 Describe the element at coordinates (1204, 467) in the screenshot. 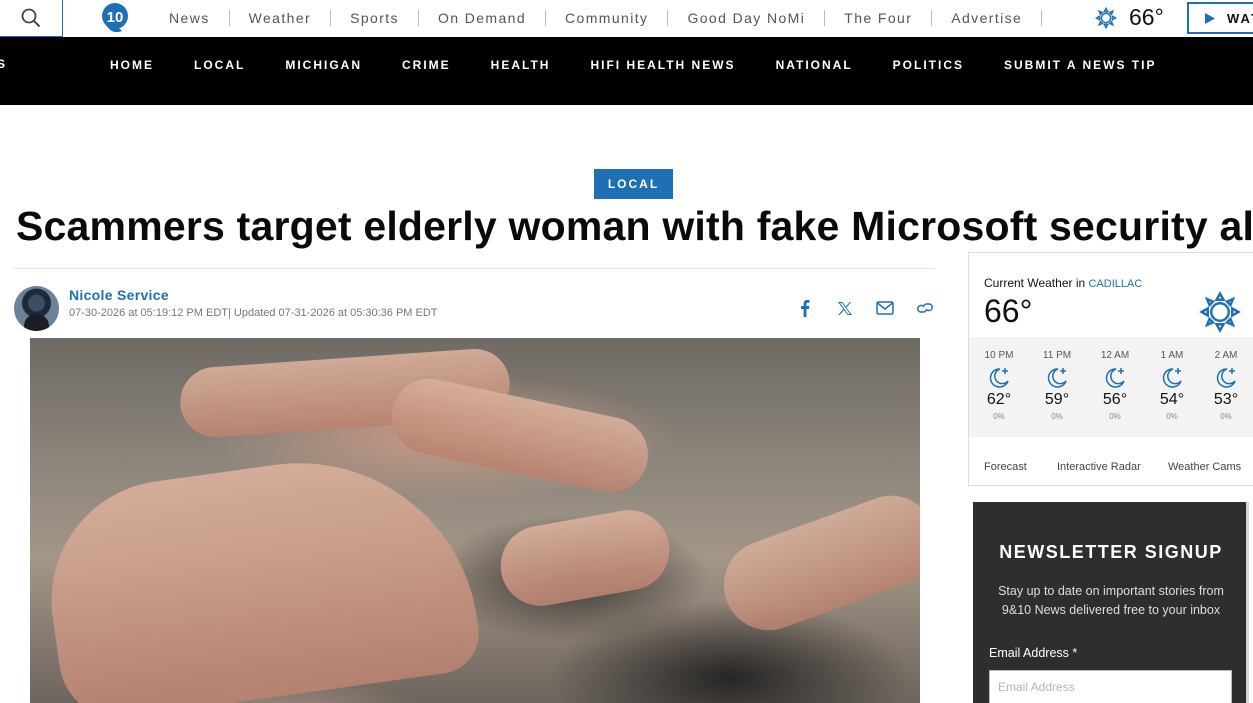

I see `weather-cams-link: Weather Cams` at that location.